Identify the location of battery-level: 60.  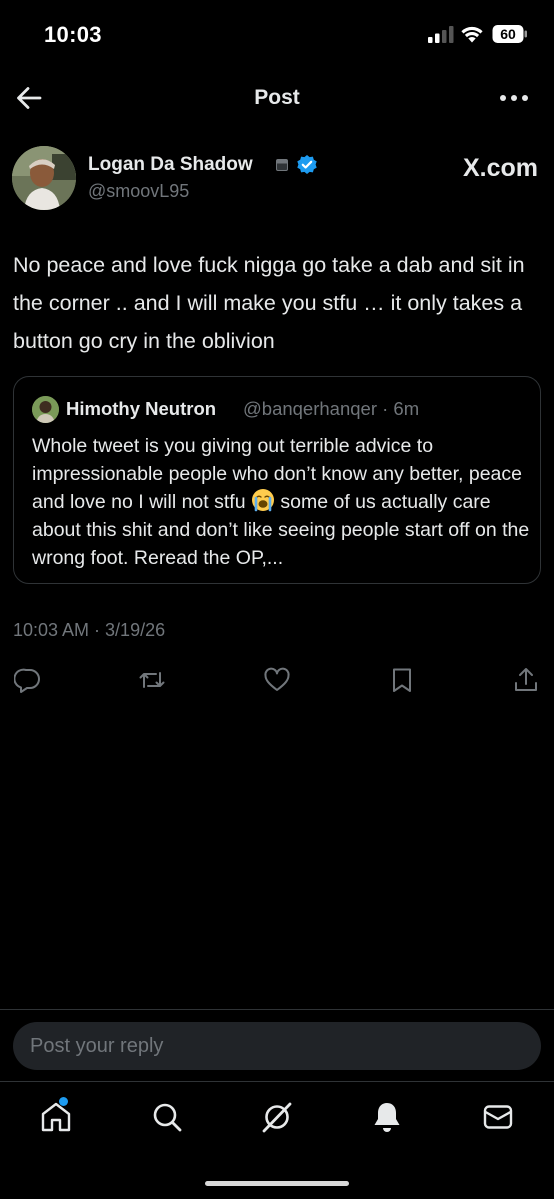
(508, 34).